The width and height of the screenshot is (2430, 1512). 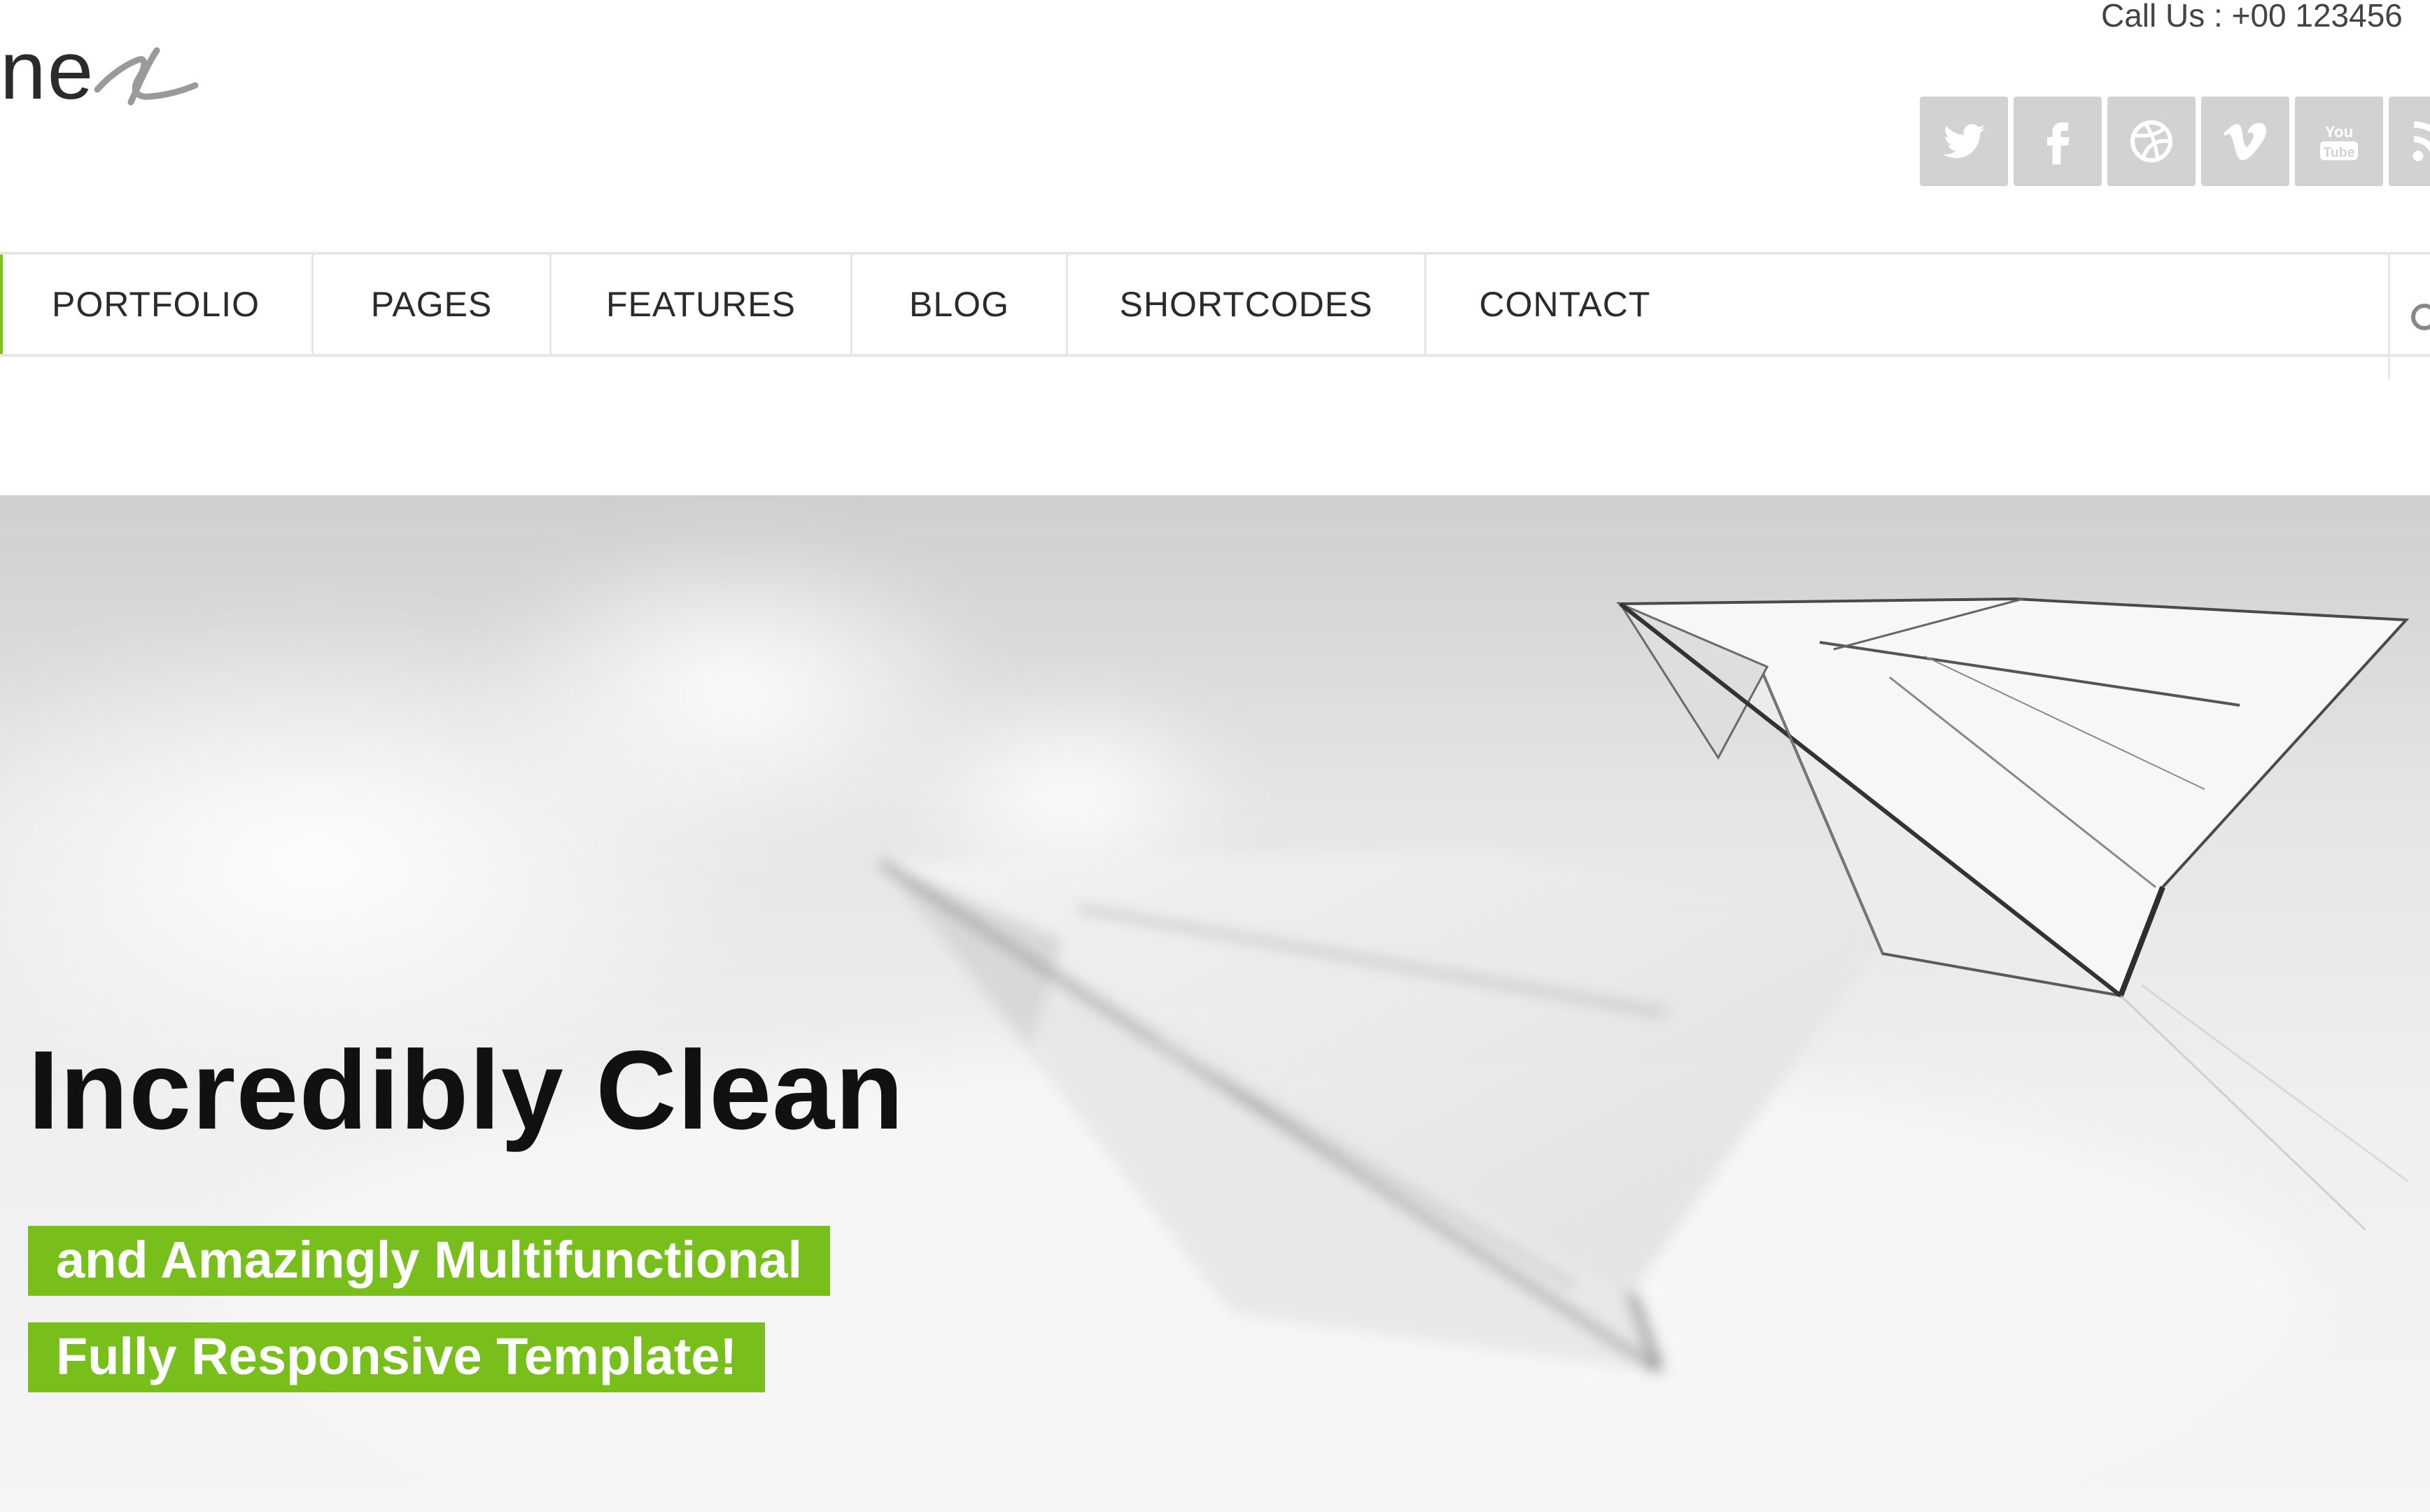 I want to click on social-icons: You Tube, so click(x=2175, y=141).